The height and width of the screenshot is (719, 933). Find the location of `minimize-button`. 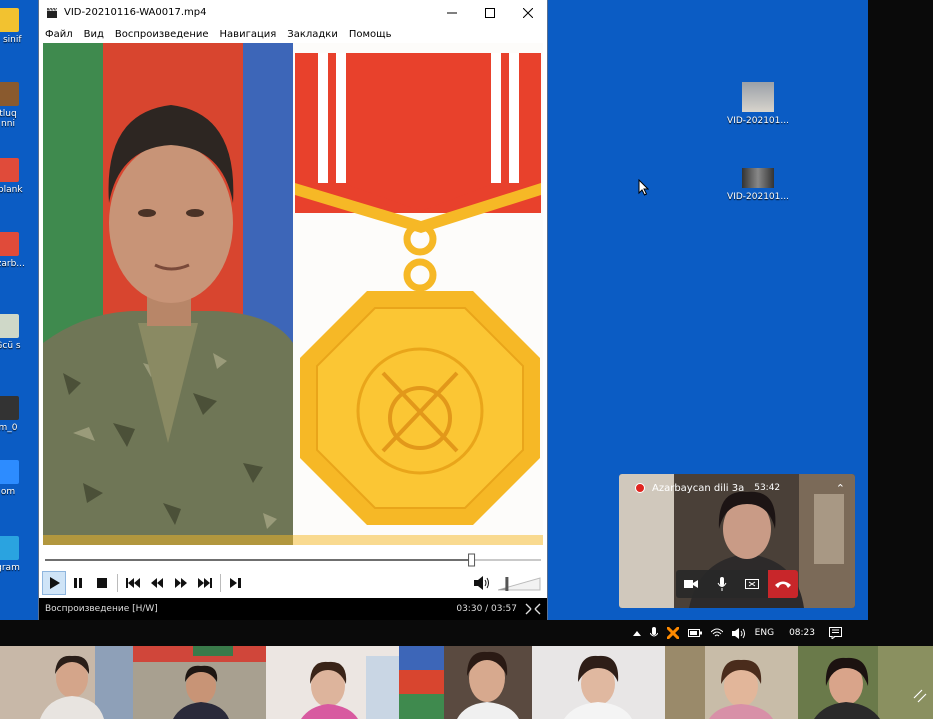

minimize-button is located at coordinates (452, 12).